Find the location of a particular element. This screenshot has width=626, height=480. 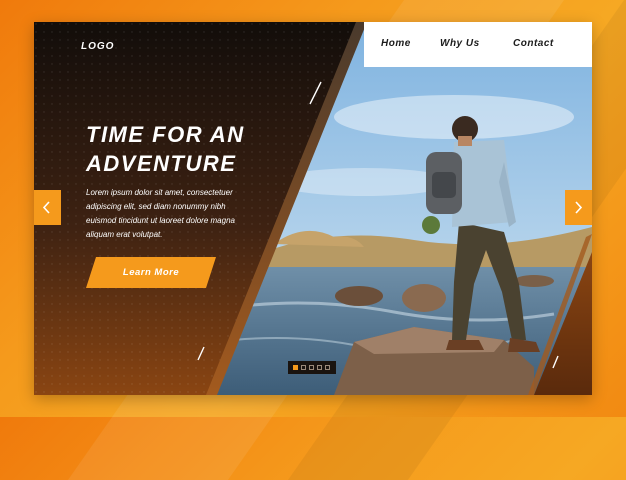

top-navigation: Home Why Us Contact is located at coordinates (478, 44).